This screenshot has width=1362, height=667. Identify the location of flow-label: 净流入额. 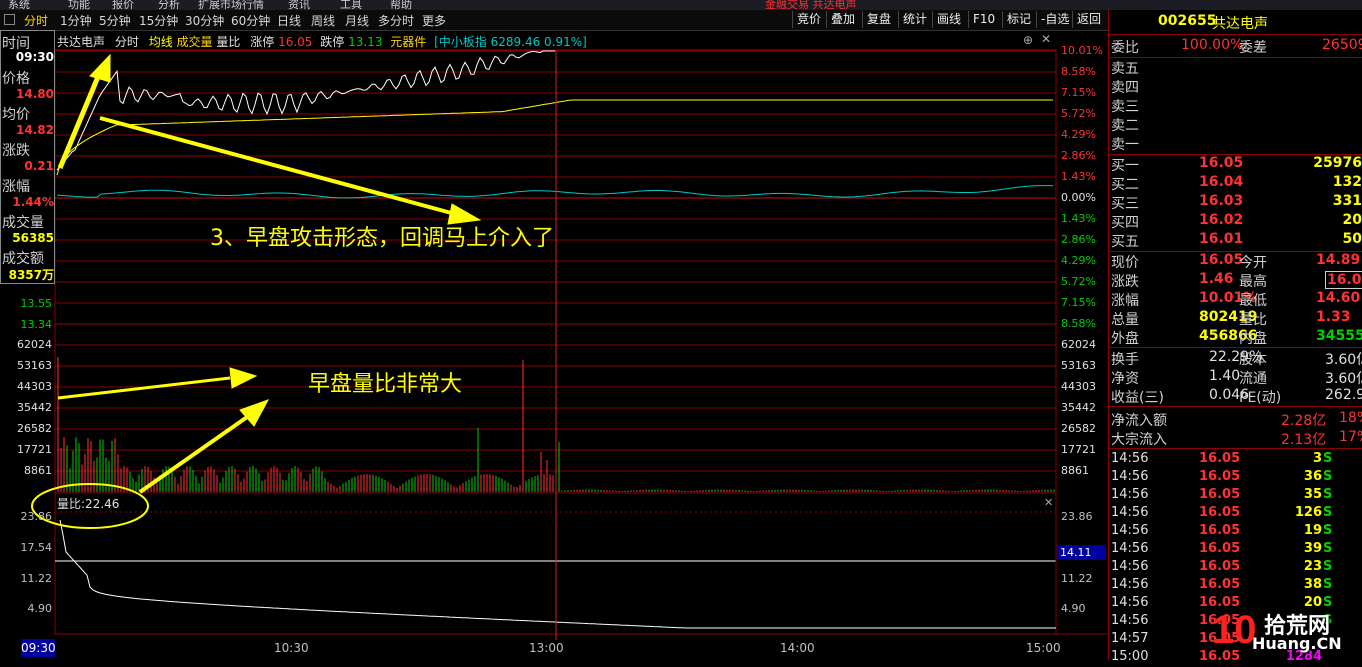
(1139, 421).